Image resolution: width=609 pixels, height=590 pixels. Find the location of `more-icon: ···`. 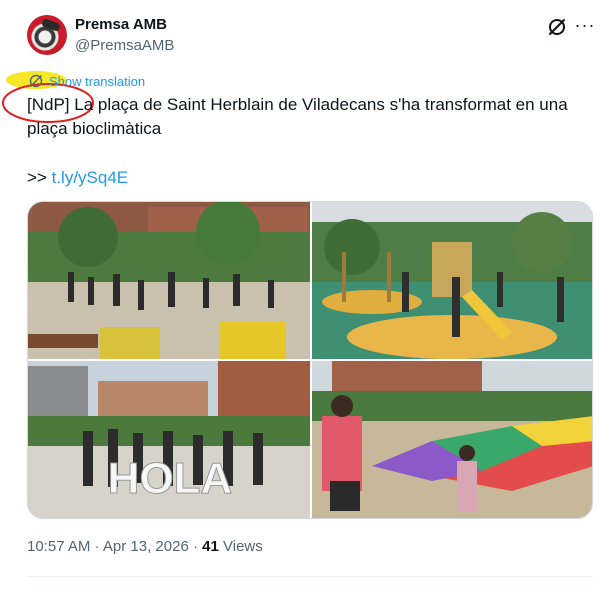

more-icon: ··· is located at coordinates (585, 27).